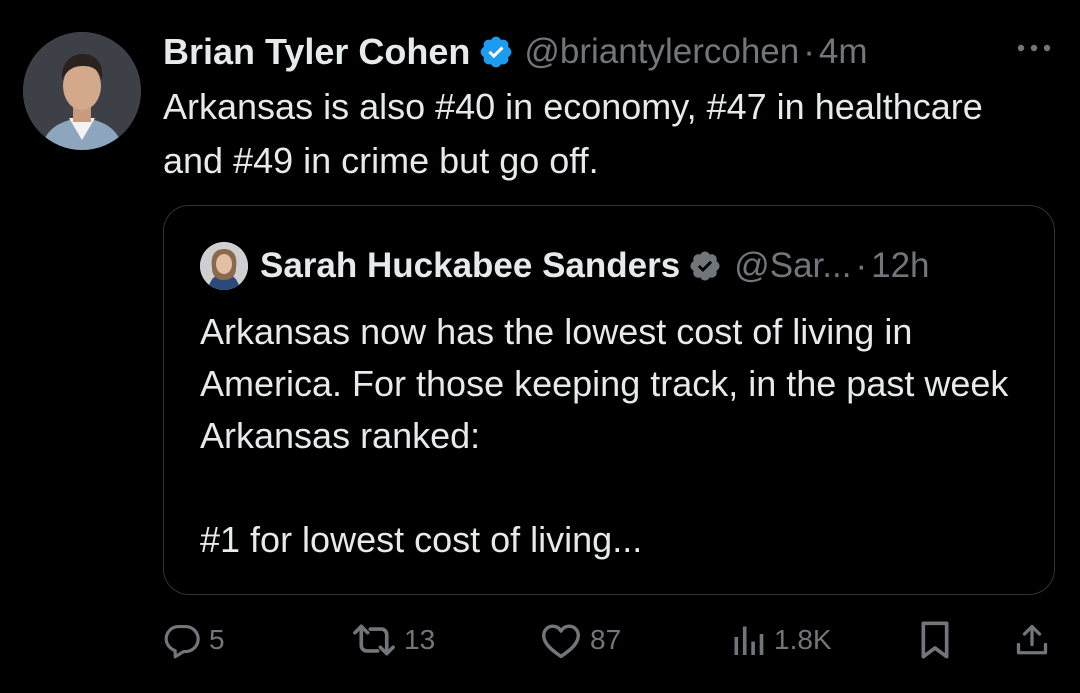 The image size is (1080, 693). I want to click on reply-button: 5, so click(194, 640).